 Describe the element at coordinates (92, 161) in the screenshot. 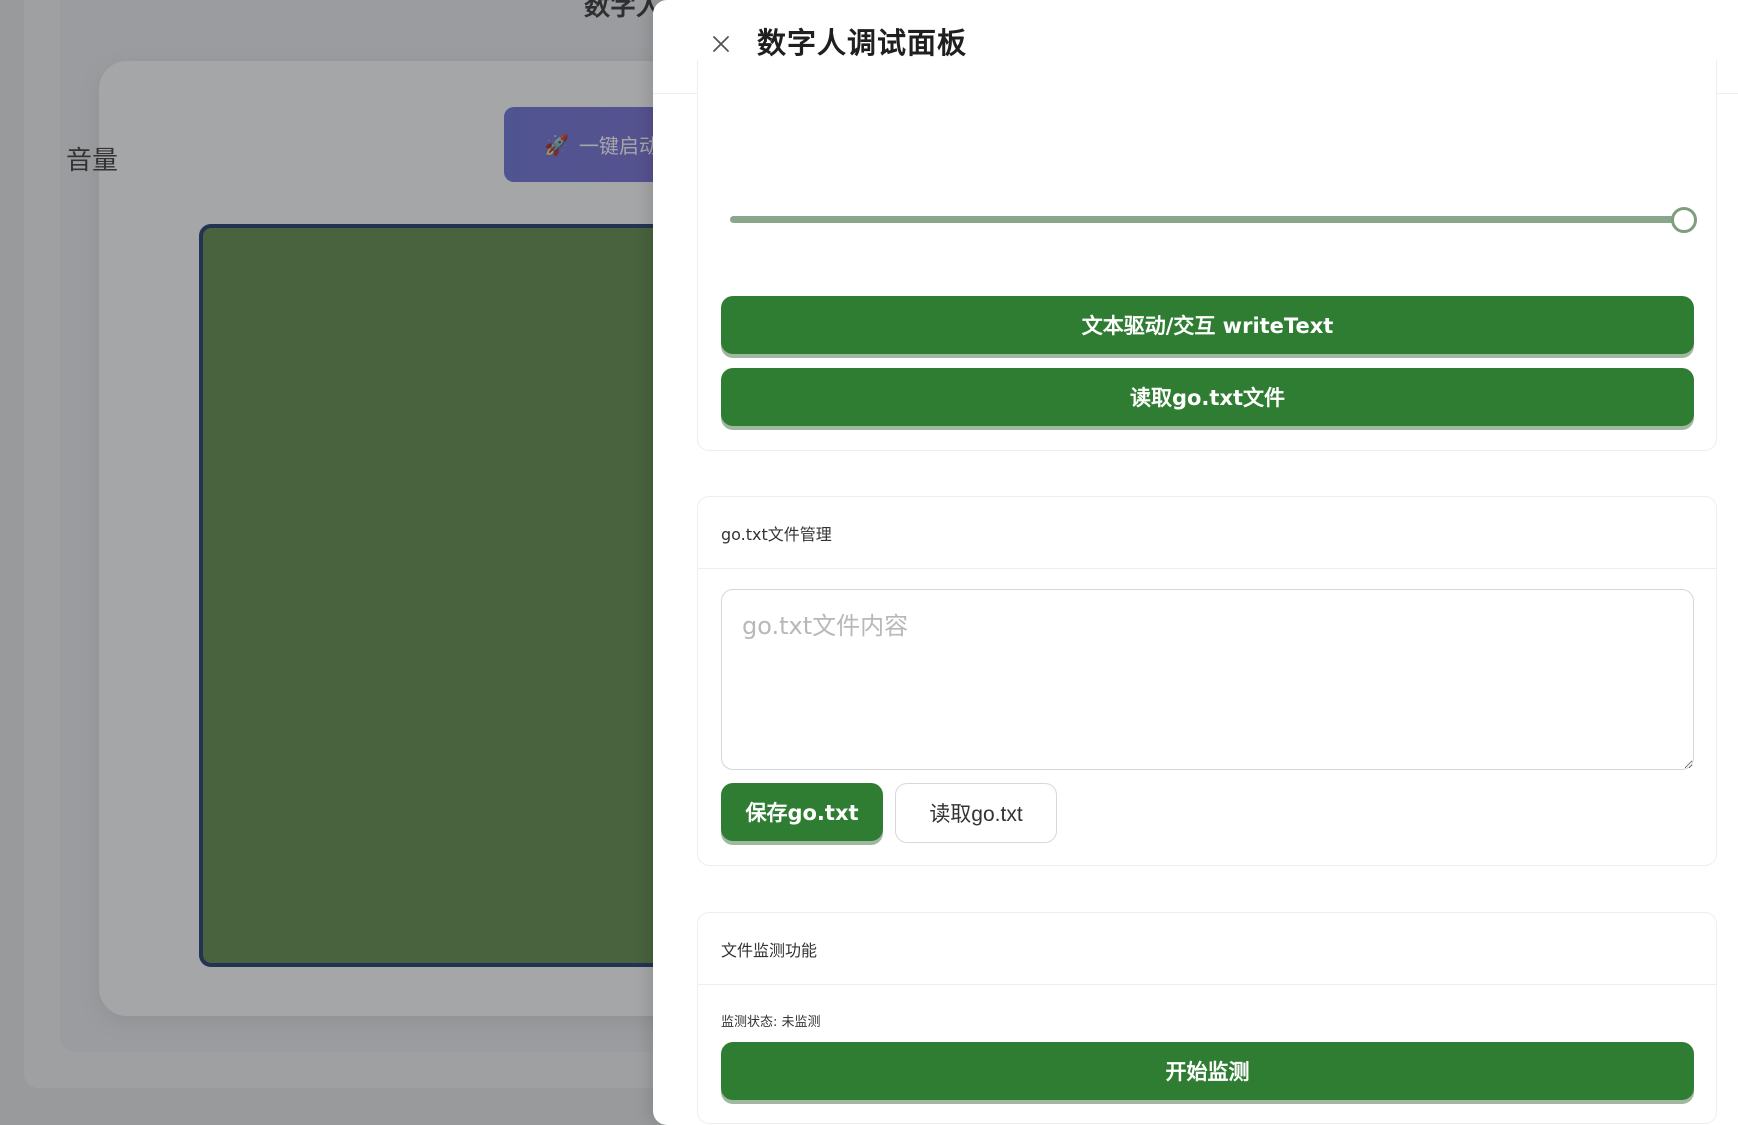

I see `volume-label: 音量` at that location.